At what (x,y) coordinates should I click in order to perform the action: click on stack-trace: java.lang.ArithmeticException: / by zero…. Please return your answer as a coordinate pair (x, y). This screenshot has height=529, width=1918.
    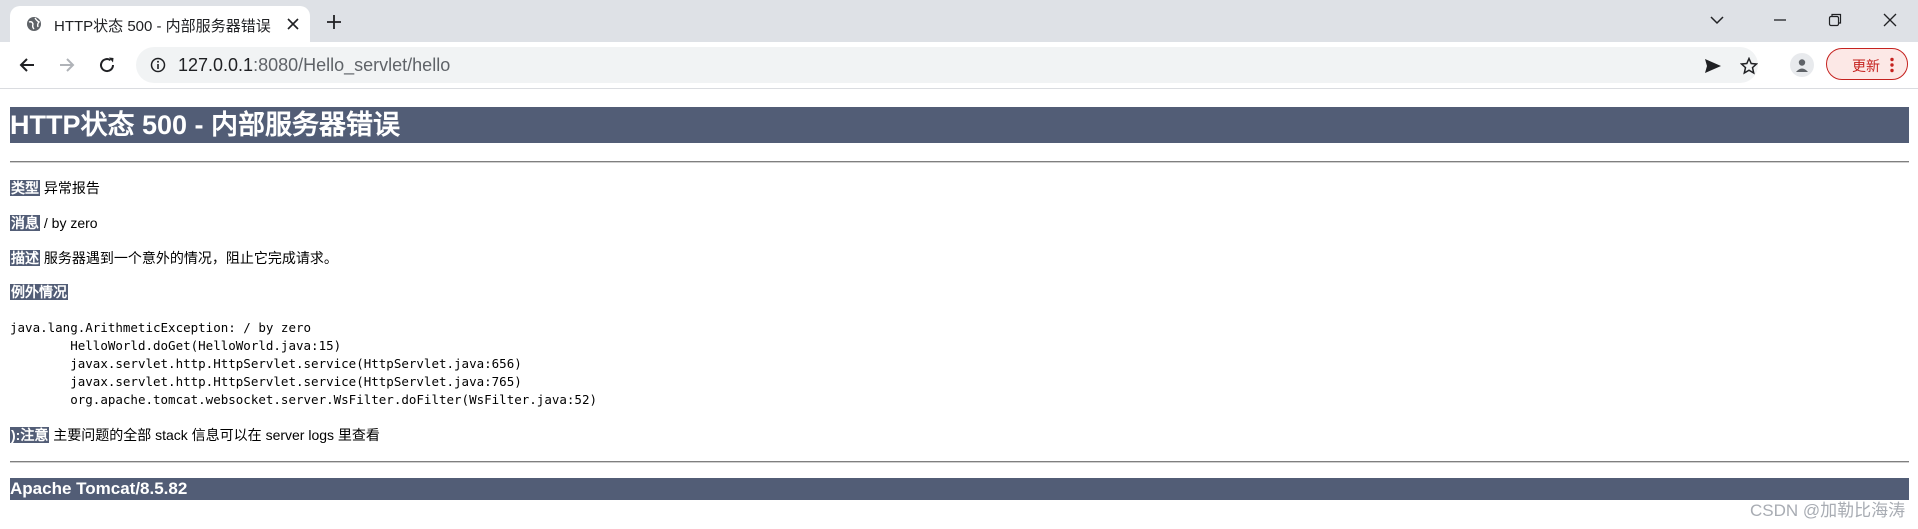
    Looking at the image, I should click on (303, 364).